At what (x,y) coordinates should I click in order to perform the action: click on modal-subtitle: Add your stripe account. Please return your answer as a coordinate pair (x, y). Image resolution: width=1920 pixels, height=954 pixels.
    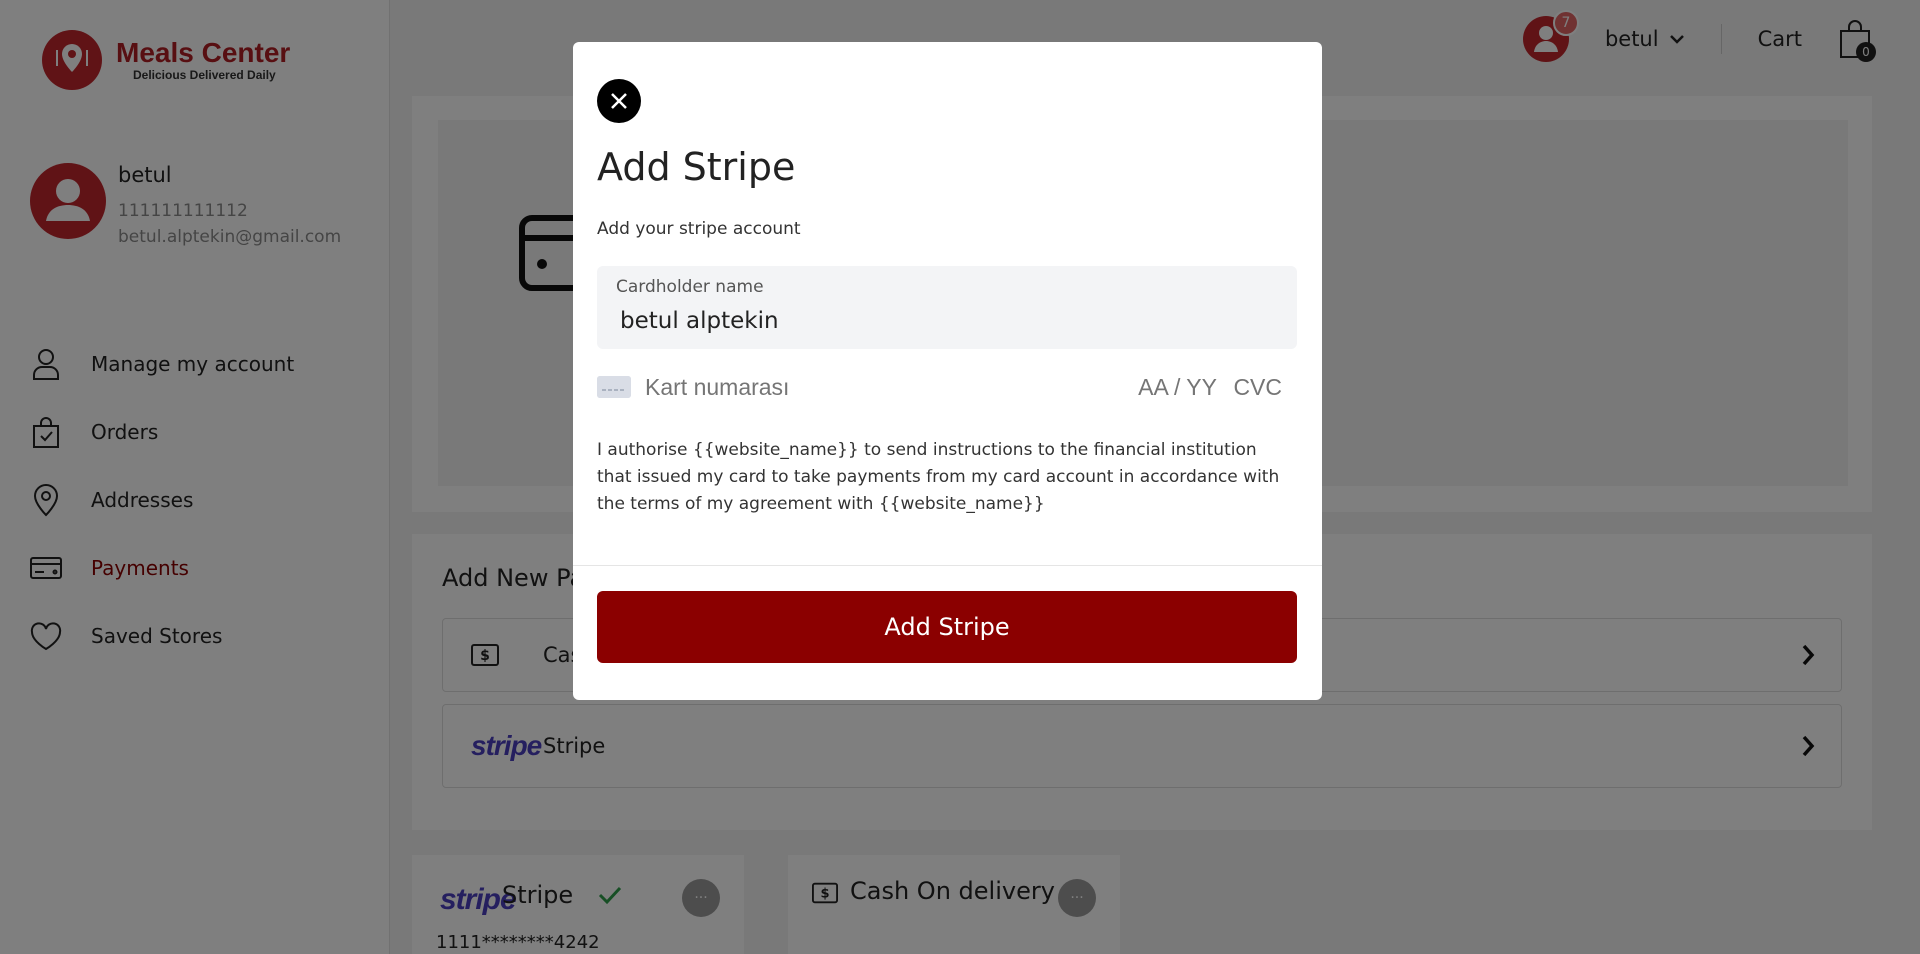
    Looking at the image, I should click on (699, 229).